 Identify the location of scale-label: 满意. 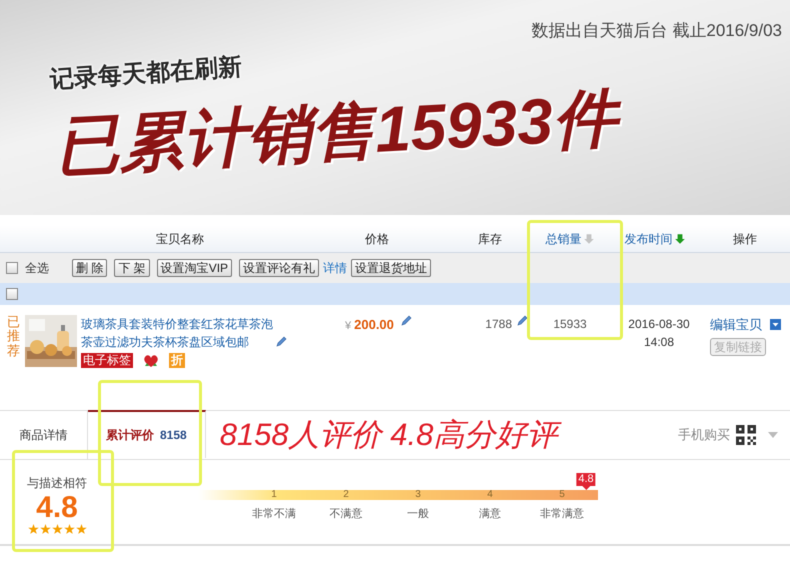
(490, 514).